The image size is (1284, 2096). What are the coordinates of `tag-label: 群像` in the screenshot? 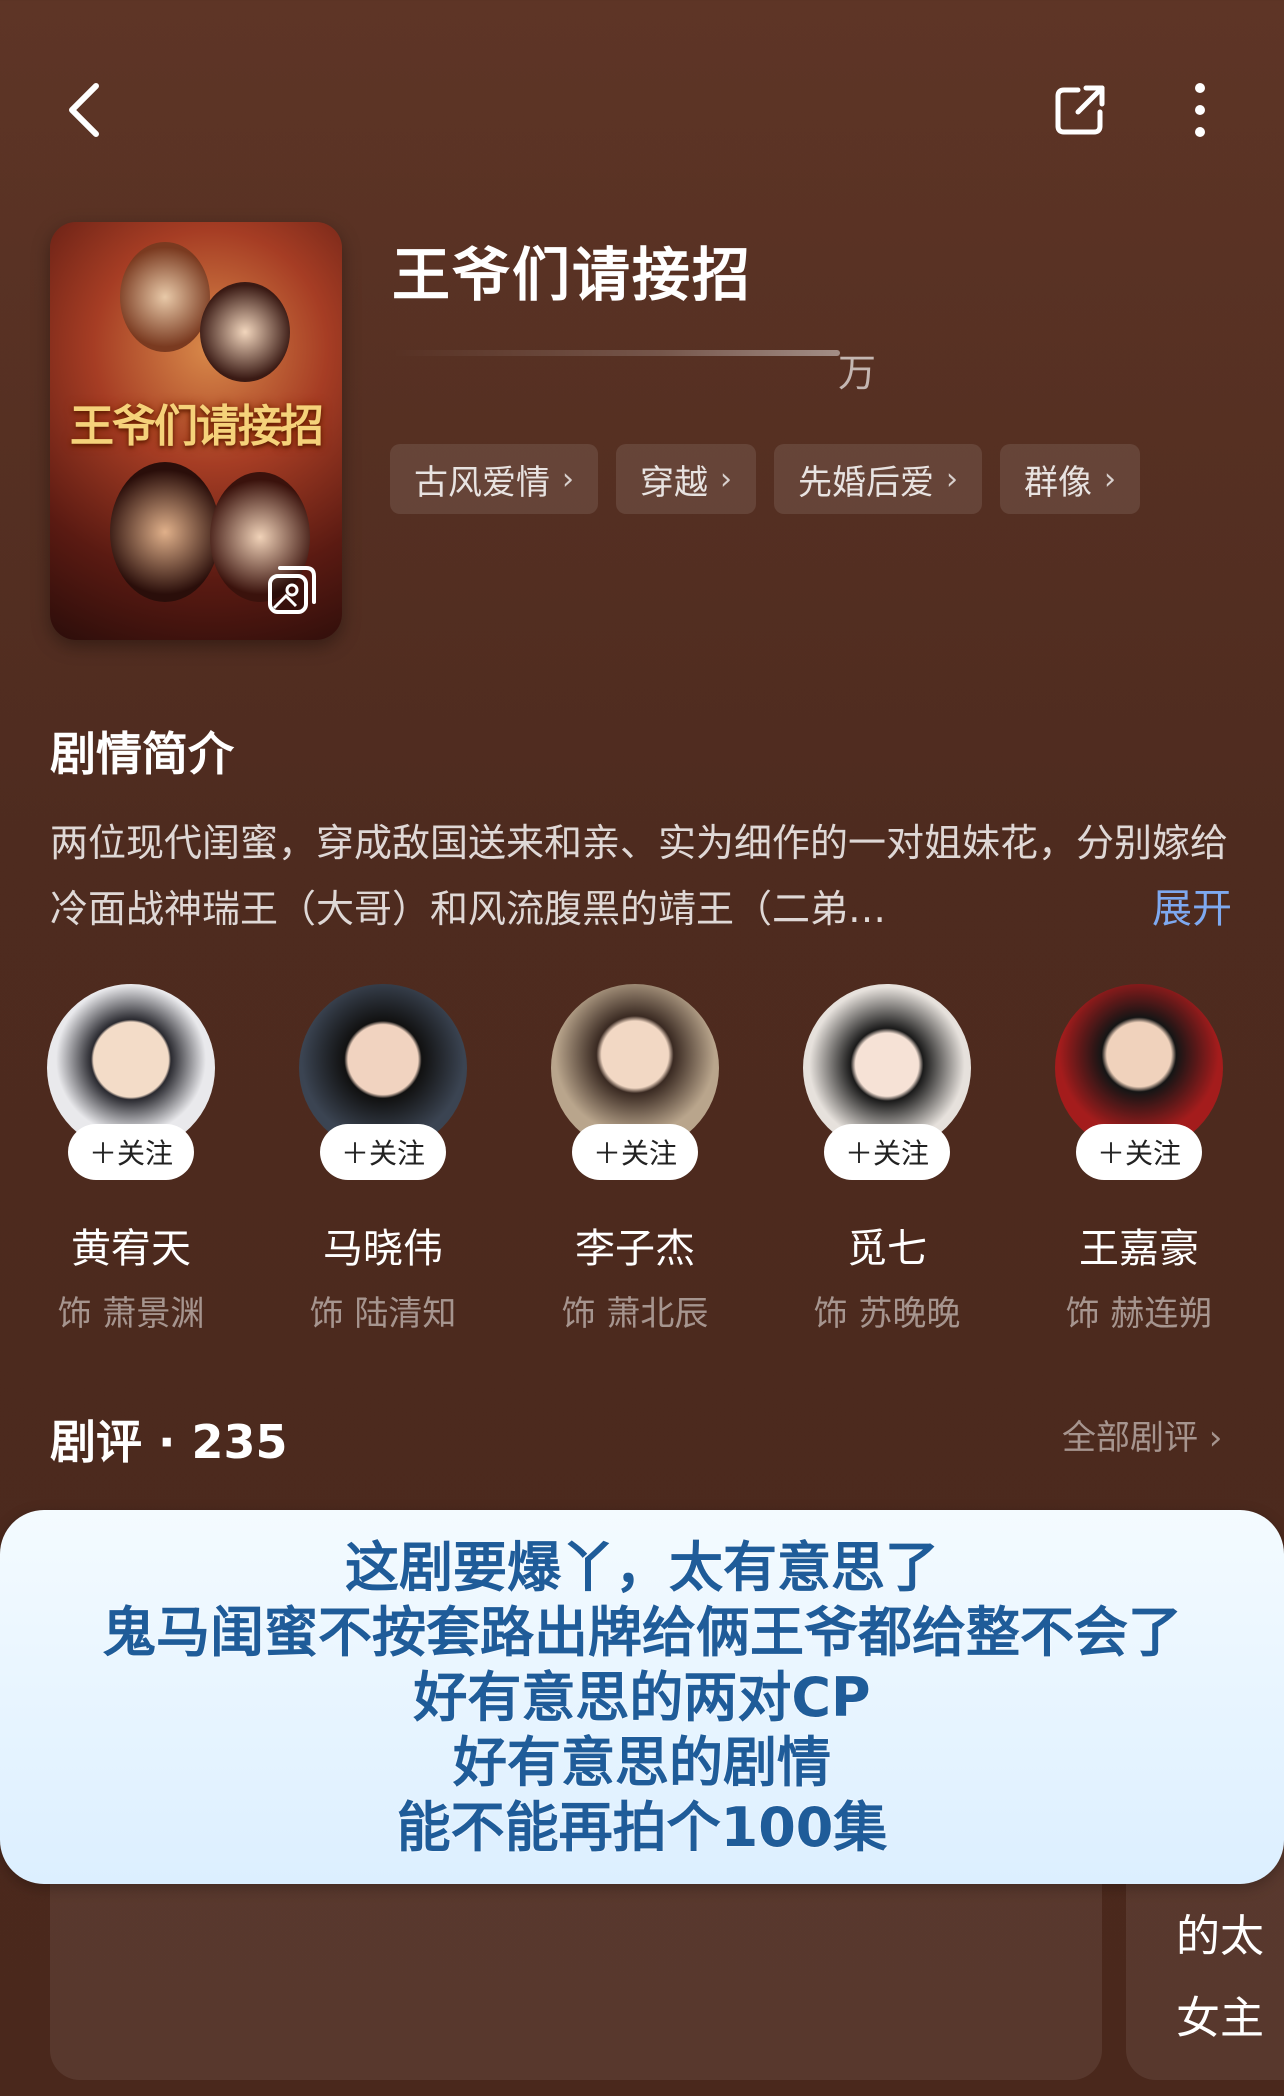 It's located at (1058, 482).